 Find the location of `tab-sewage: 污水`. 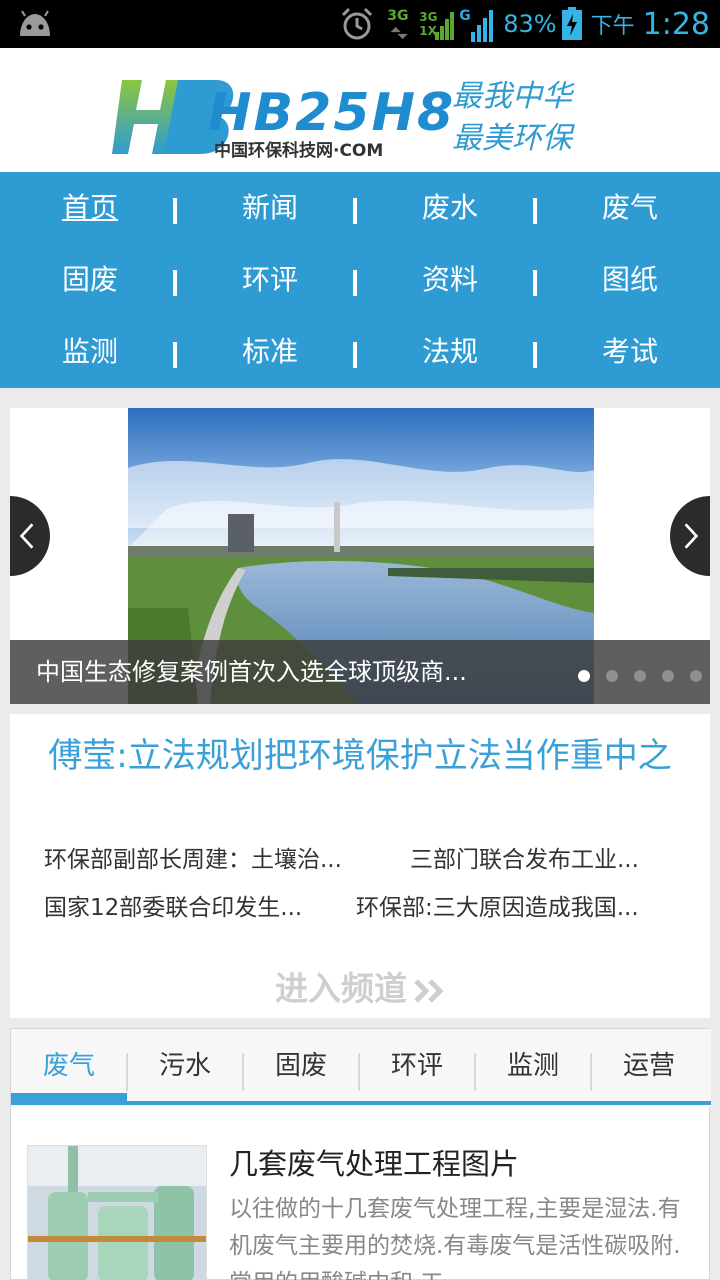

tab-sewage: 污水 is located at coordinates (185, 1066).